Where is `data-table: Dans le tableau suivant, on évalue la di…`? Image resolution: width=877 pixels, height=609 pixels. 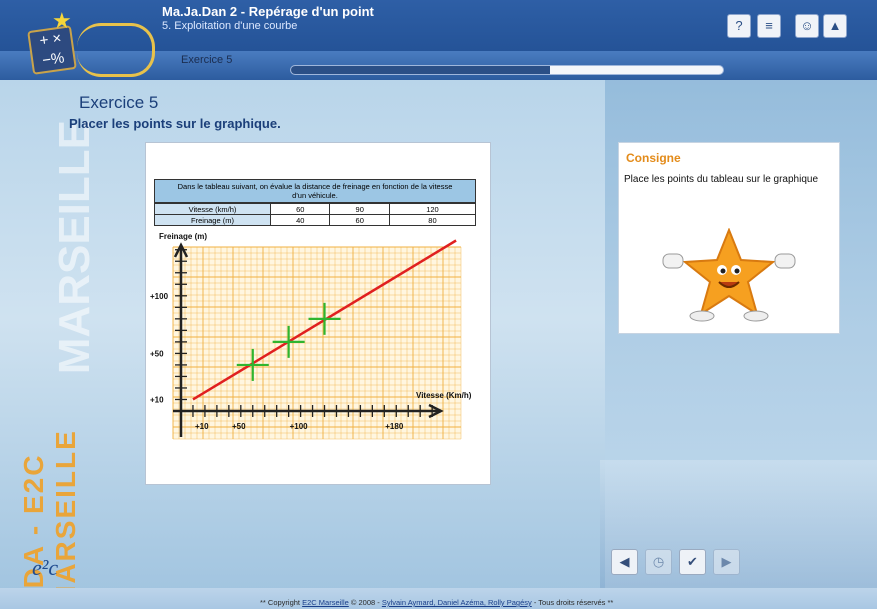
data-table: Dans le tableau suivant, on évalue la di… is located at coordinates (315, 202).